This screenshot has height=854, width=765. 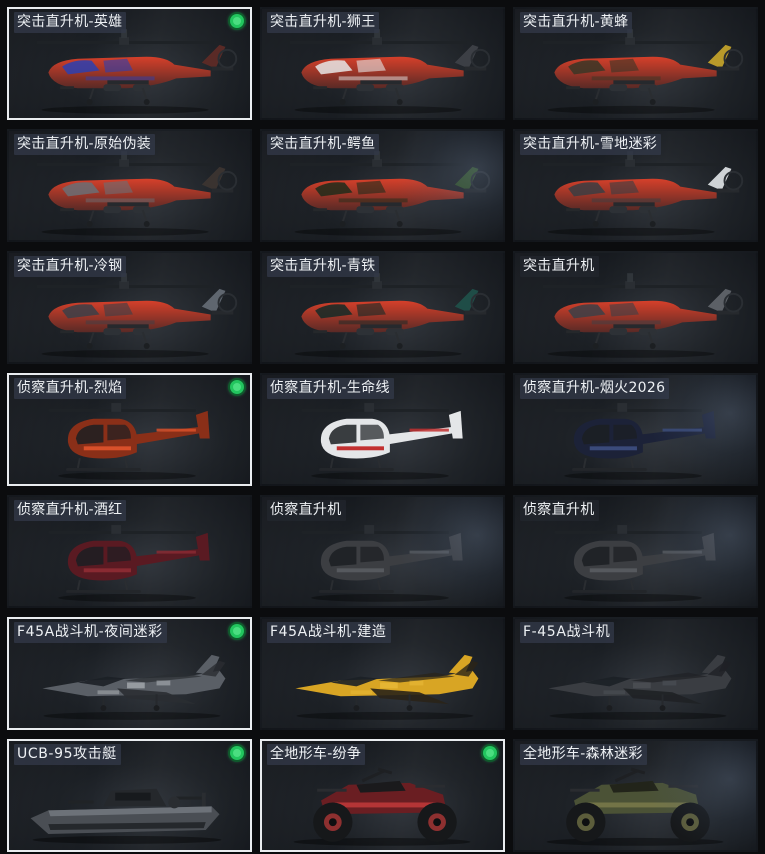 What do you see at coordinates (591, 144) in the screenshot?
I see `vehicle-skin-name: 突击直升机-雪地迷彩` at bounding box center [591, 144].